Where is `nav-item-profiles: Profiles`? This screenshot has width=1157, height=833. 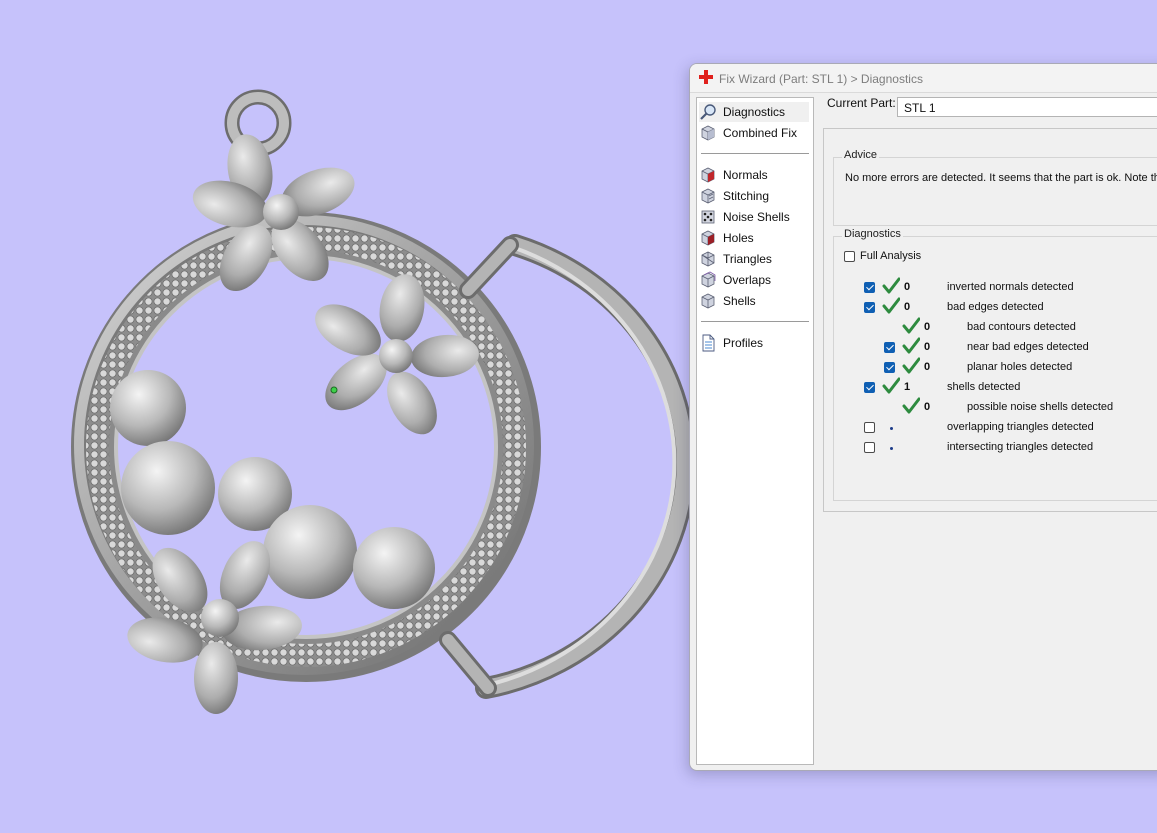 nav-item-profiles: Profiles is located at coordinates (754, 343).